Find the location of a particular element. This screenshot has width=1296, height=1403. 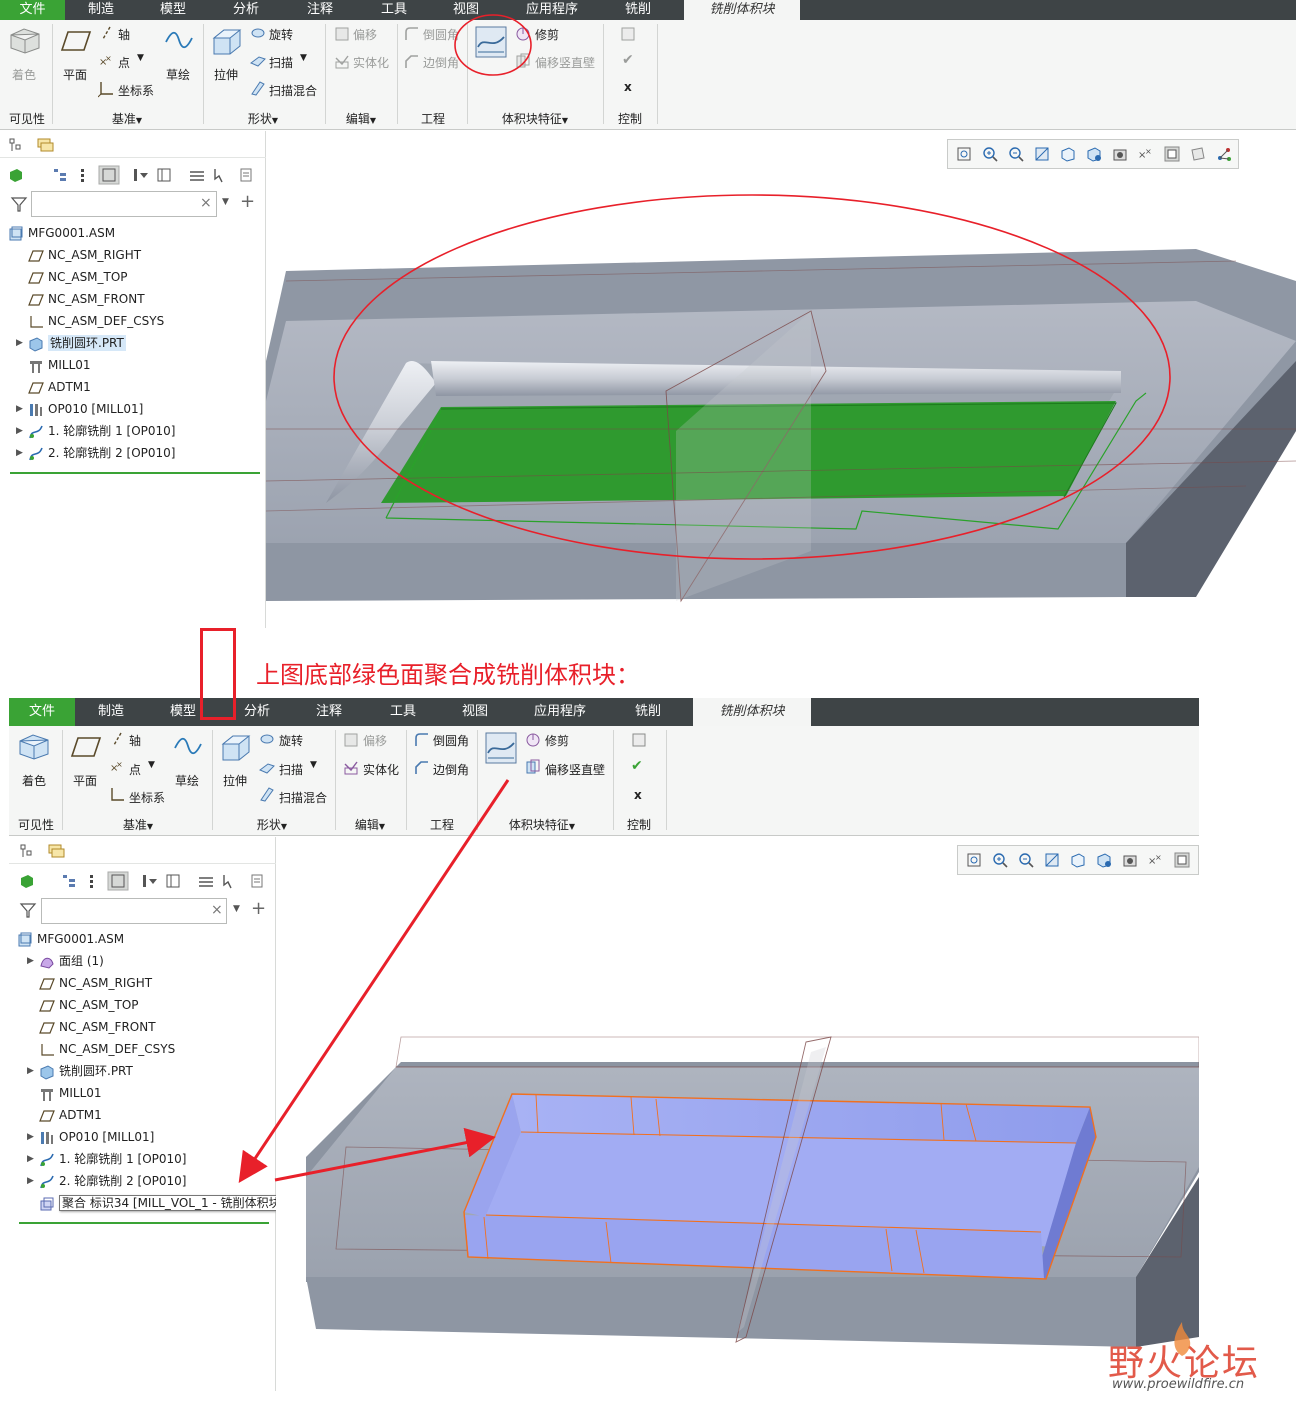

tree-item: MFG0001.ASM is located at coordinates (70, 939).